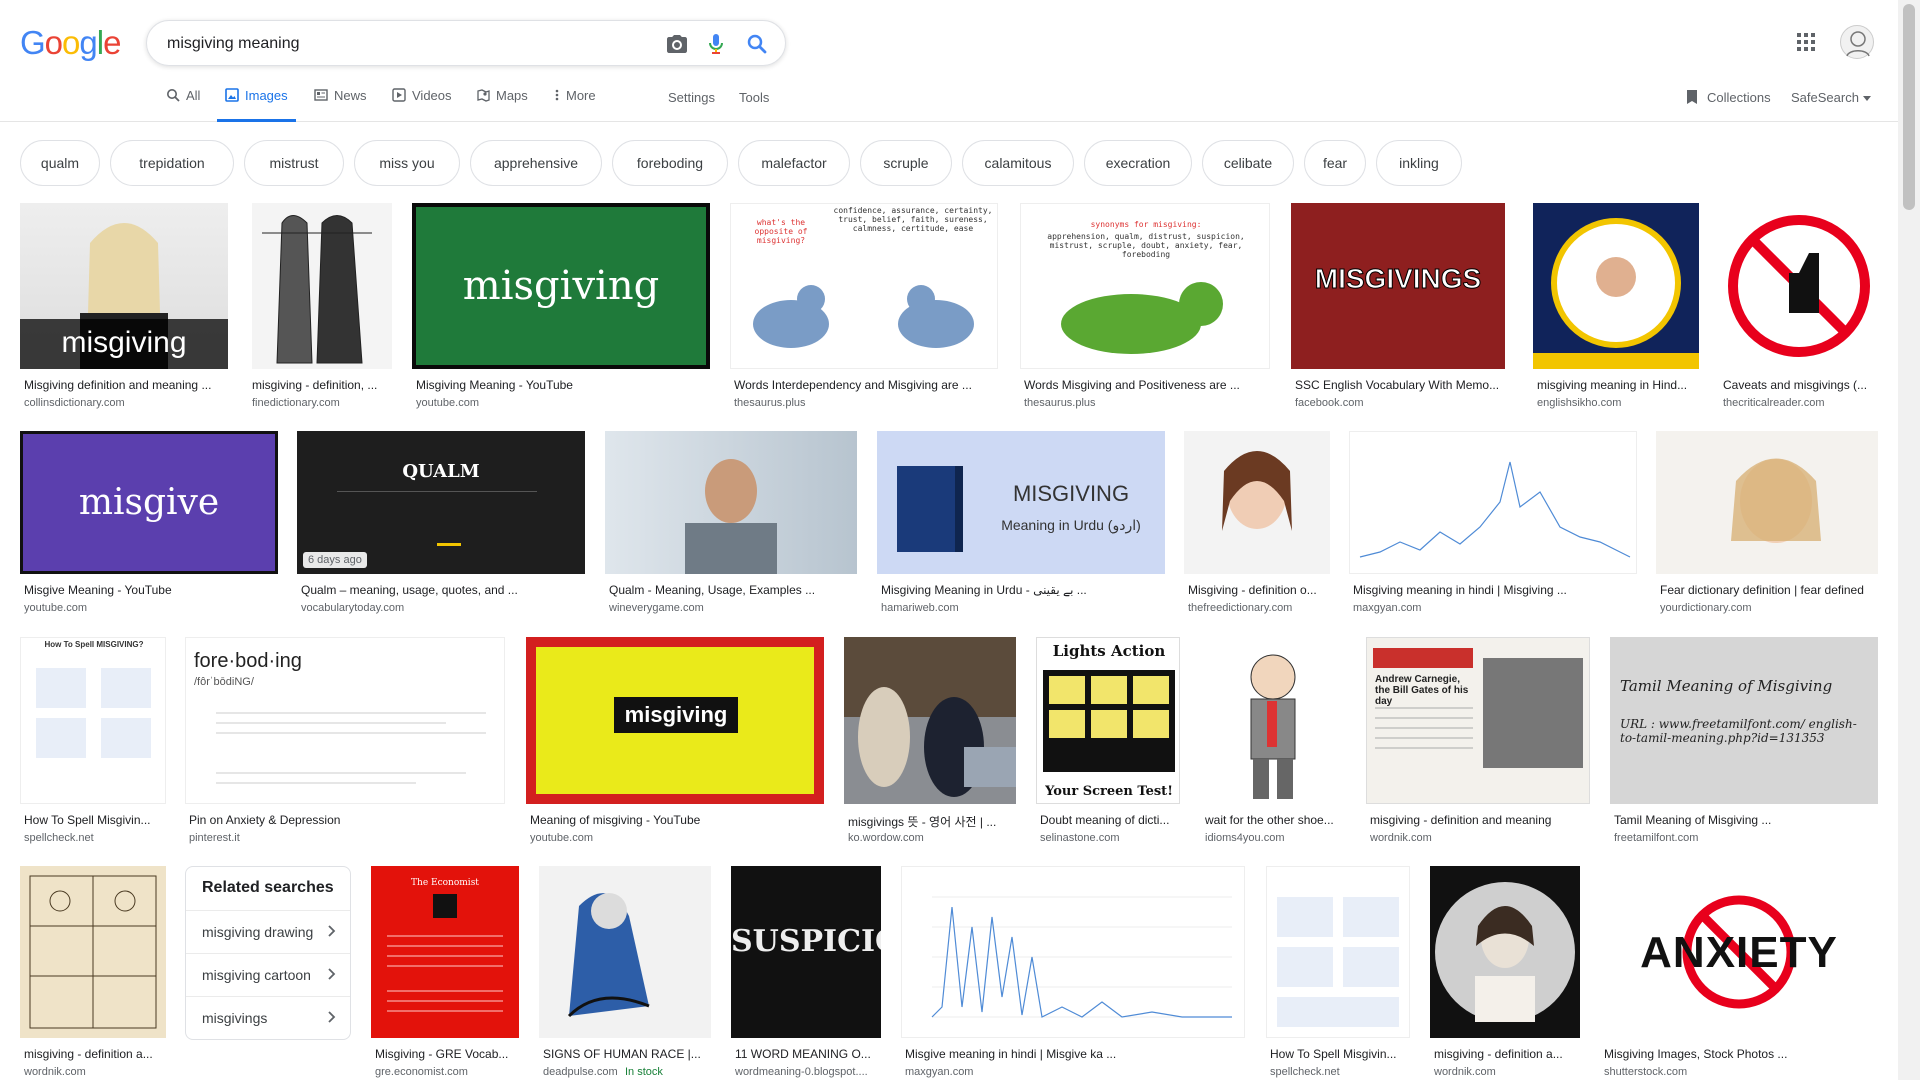  Describe the element at coordinates (670, 163) in the screenshot. I see `chip-foreboding: foreboding` at that location.